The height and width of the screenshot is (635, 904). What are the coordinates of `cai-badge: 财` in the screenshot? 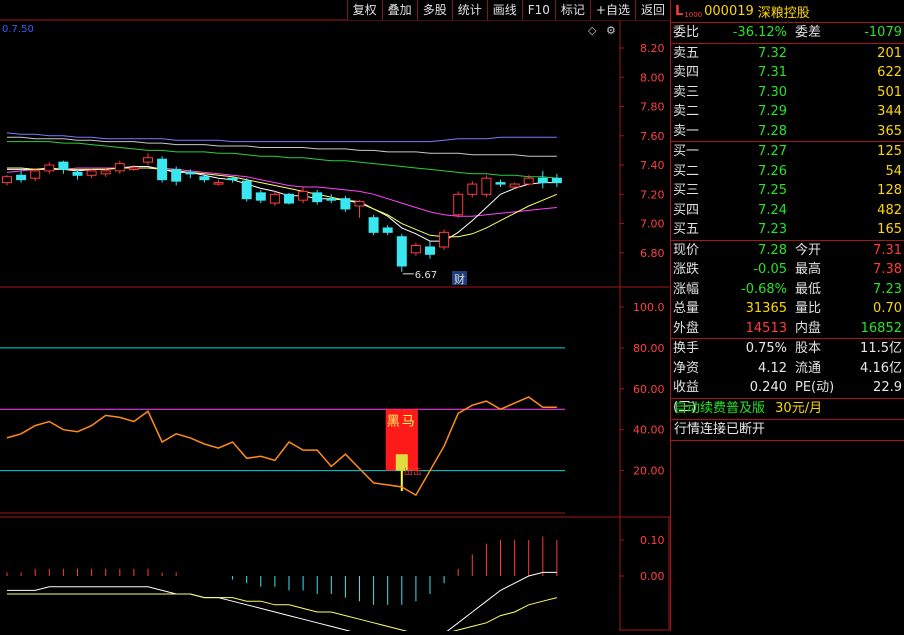 It's located at (459, 279).